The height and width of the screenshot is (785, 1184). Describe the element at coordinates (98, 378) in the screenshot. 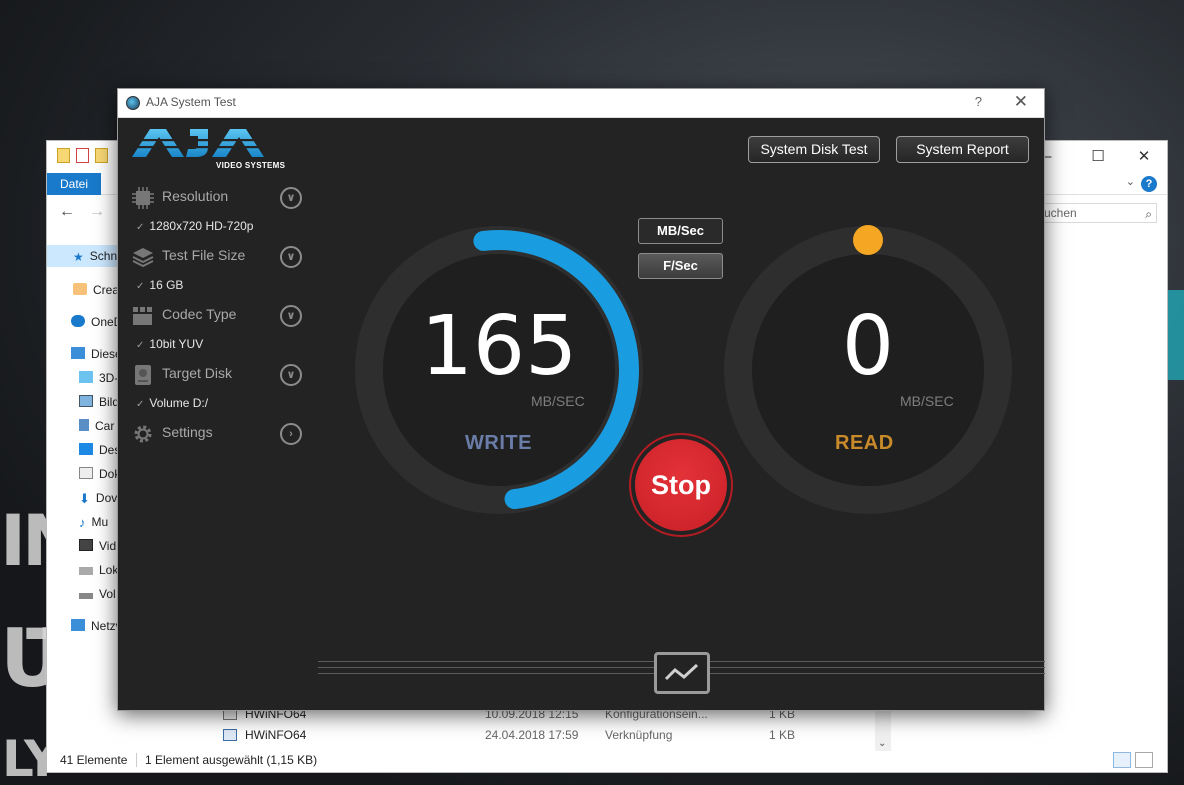

I see `sidebar-item-3d-objects: 3D-` at that location.